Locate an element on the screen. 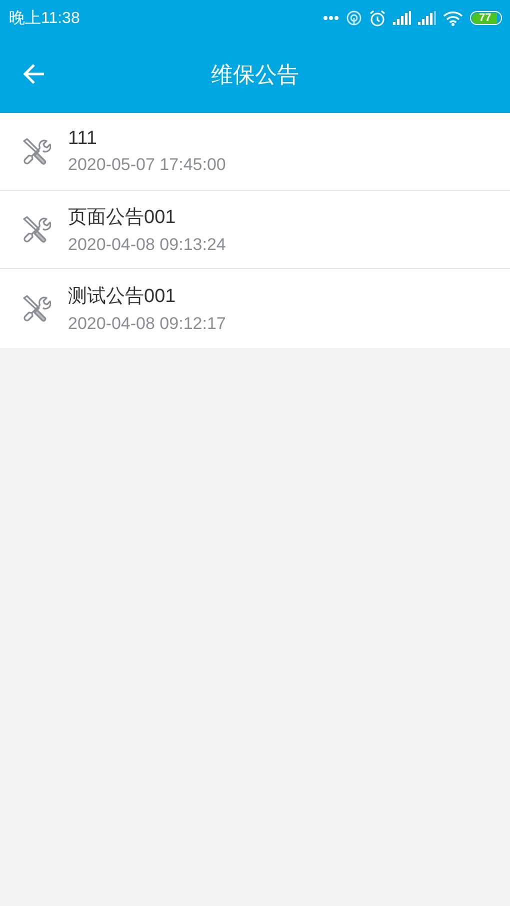 The image size is (510, 906). notice-title: 页面公告001 is located at coordinates (122, 218).